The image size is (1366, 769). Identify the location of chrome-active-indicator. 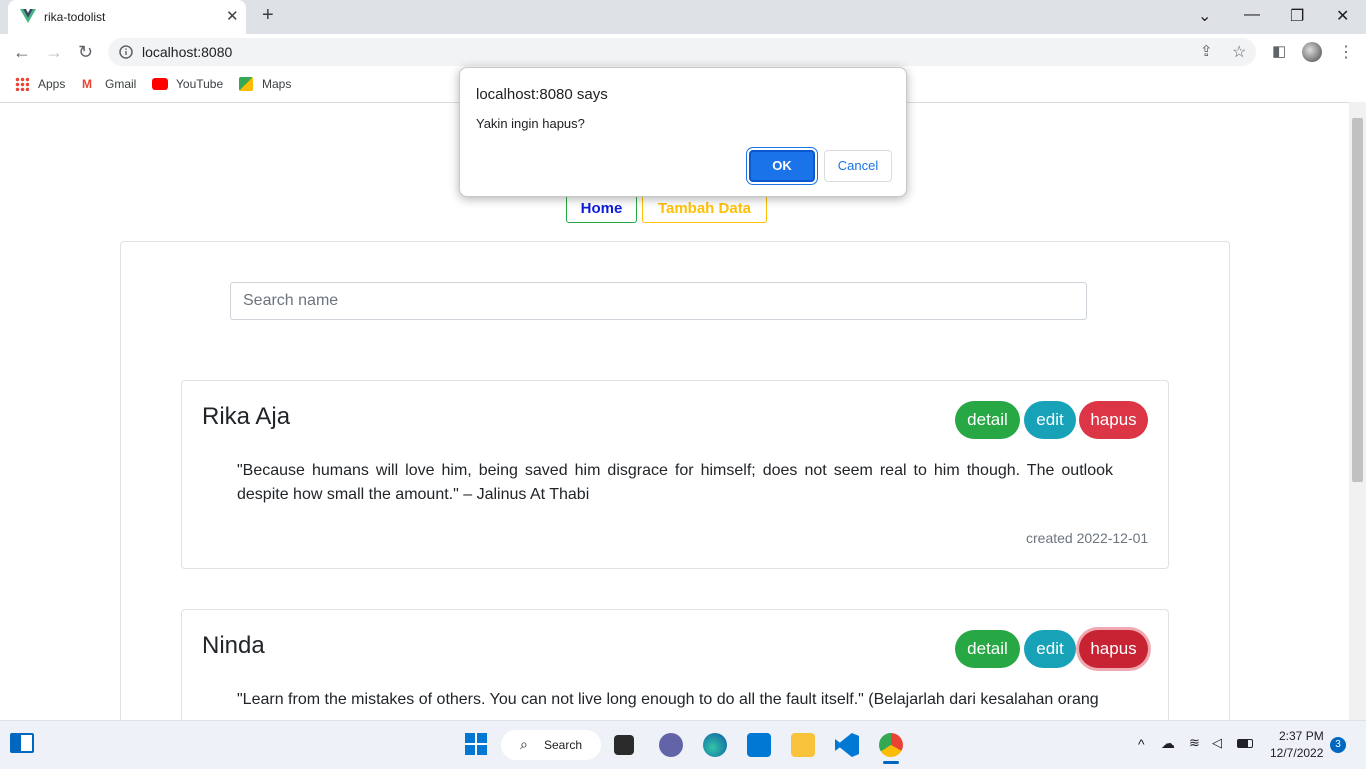
(891, 762).